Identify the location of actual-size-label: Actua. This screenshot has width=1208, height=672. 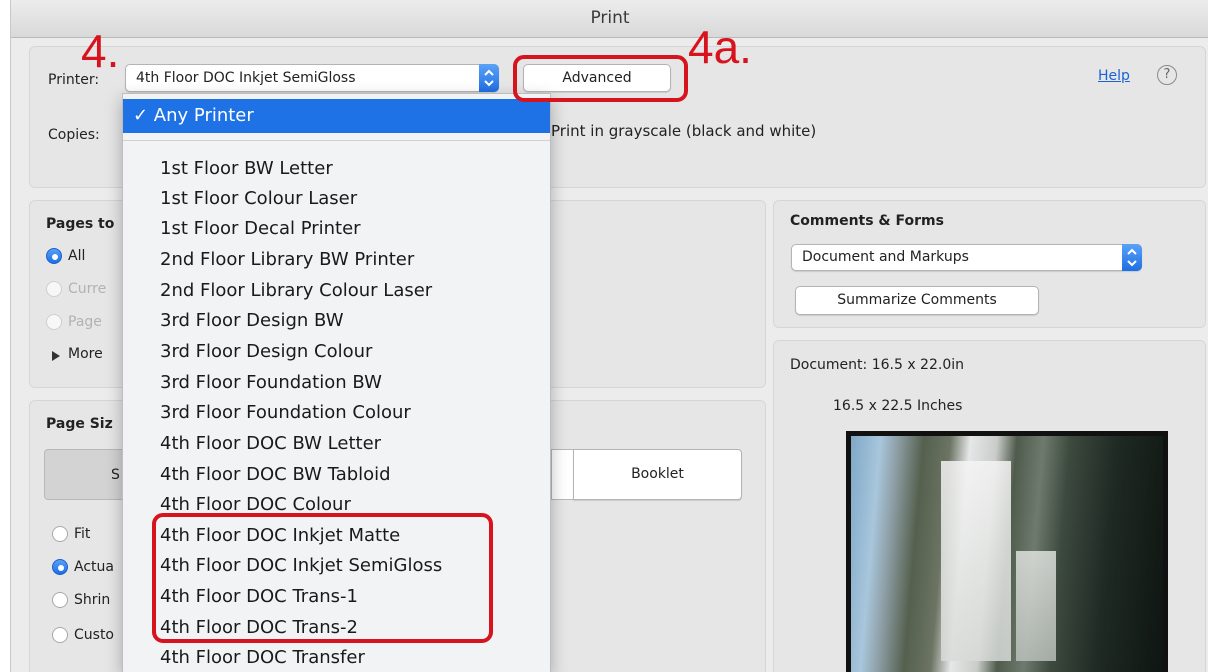
(94, 567).